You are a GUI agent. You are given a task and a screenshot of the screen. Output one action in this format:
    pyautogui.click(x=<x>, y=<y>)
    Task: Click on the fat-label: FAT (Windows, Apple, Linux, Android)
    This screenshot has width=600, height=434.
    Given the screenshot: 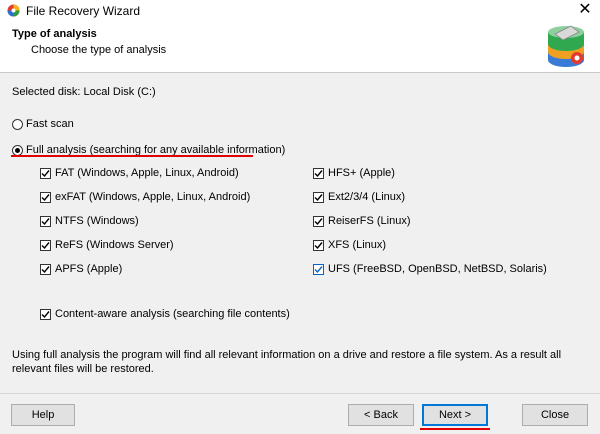 What is the action you would take?
    pyautogui.click(x=147, y=173)
    